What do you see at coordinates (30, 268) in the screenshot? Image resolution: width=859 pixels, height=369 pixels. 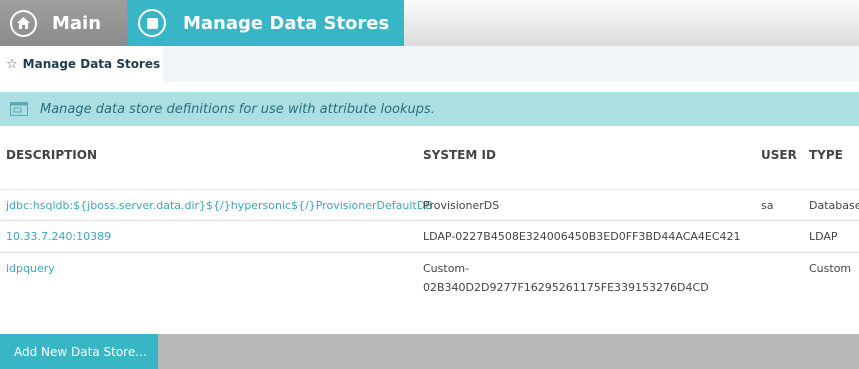 I see `row-description-link: idpquery` at bounding box center [30, 268].